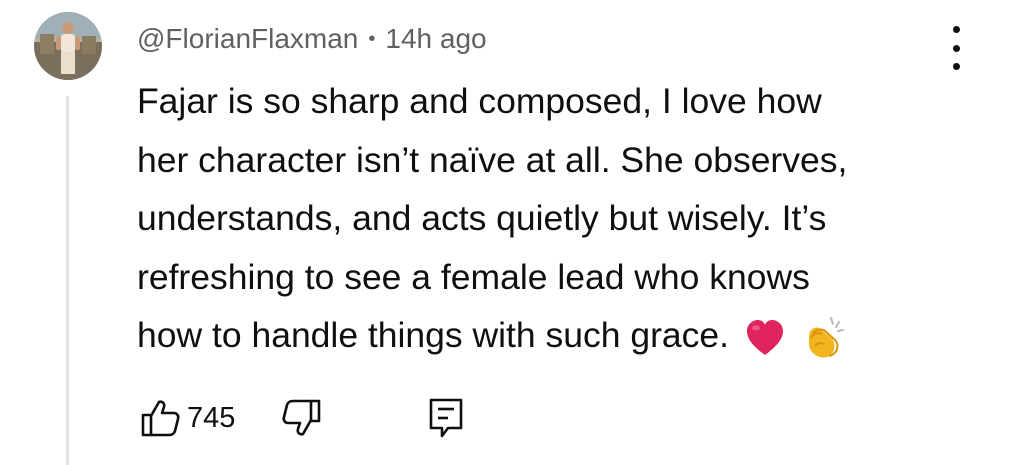  I want to click on reply-comment-icon, so click(446, 418).